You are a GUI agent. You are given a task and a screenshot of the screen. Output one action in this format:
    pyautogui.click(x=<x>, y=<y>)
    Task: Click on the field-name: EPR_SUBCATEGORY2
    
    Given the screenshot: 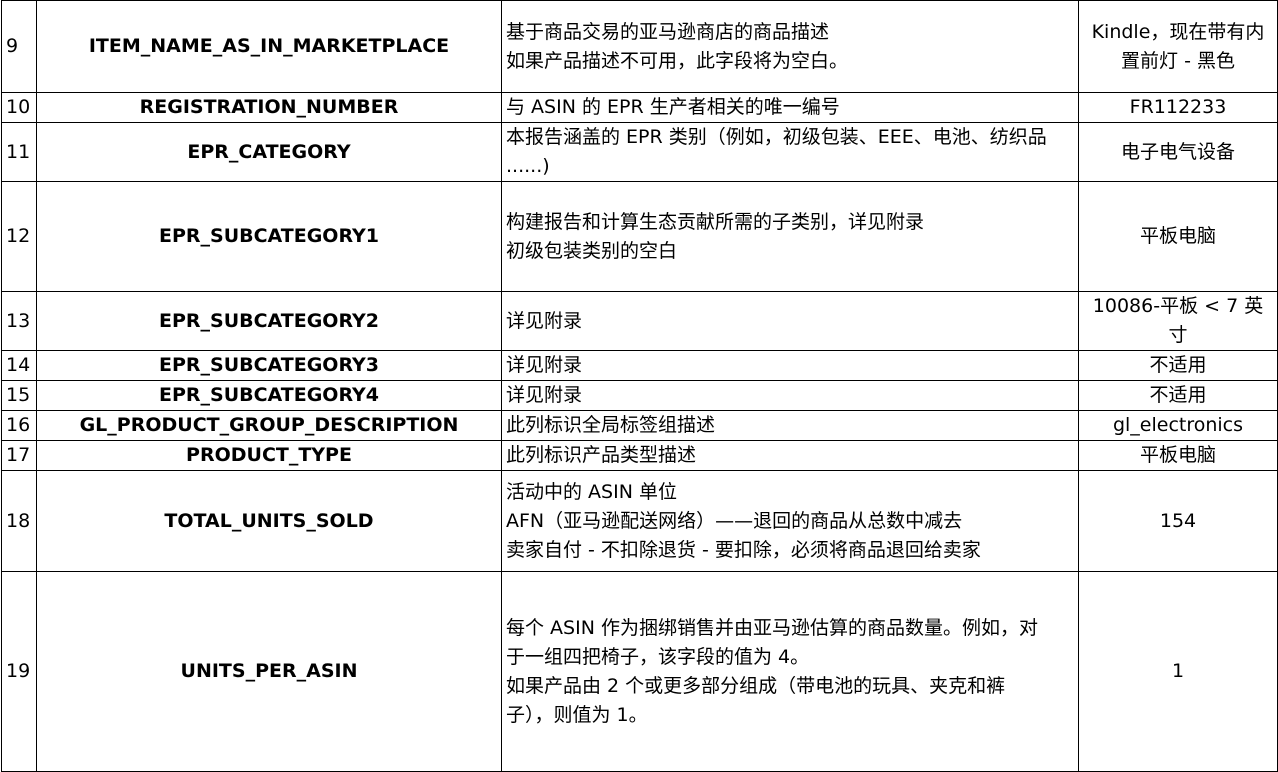 What is the action you would take?
    pyautogui.click(x=269, y=320)
    